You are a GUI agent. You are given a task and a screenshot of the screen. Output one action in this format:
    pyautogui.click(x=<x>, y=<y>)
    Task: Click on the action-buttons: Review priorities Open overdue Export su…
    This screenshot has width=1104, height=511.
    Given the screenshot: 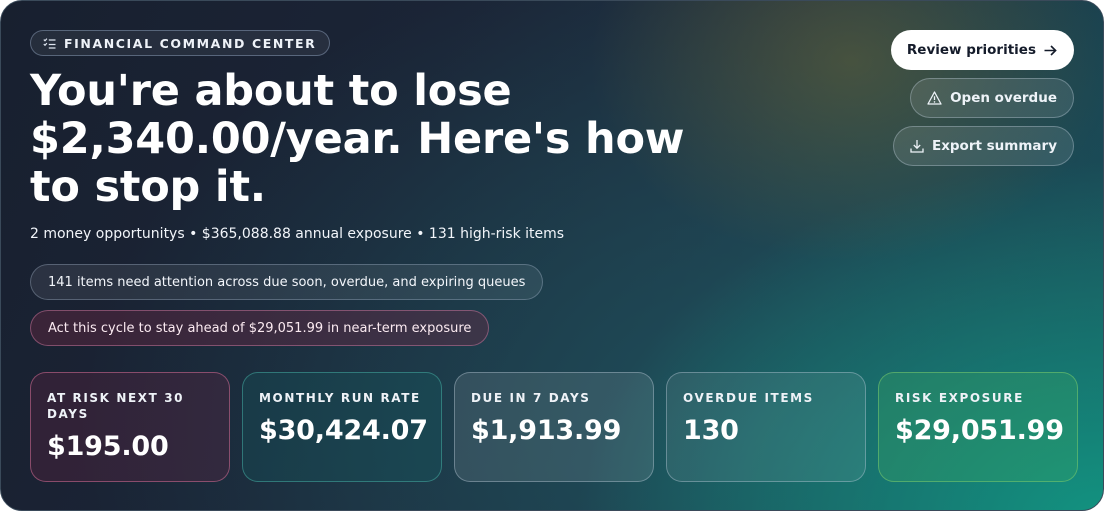 What is the action you would take?
    pyautogui.click(x=982, y=98)
    